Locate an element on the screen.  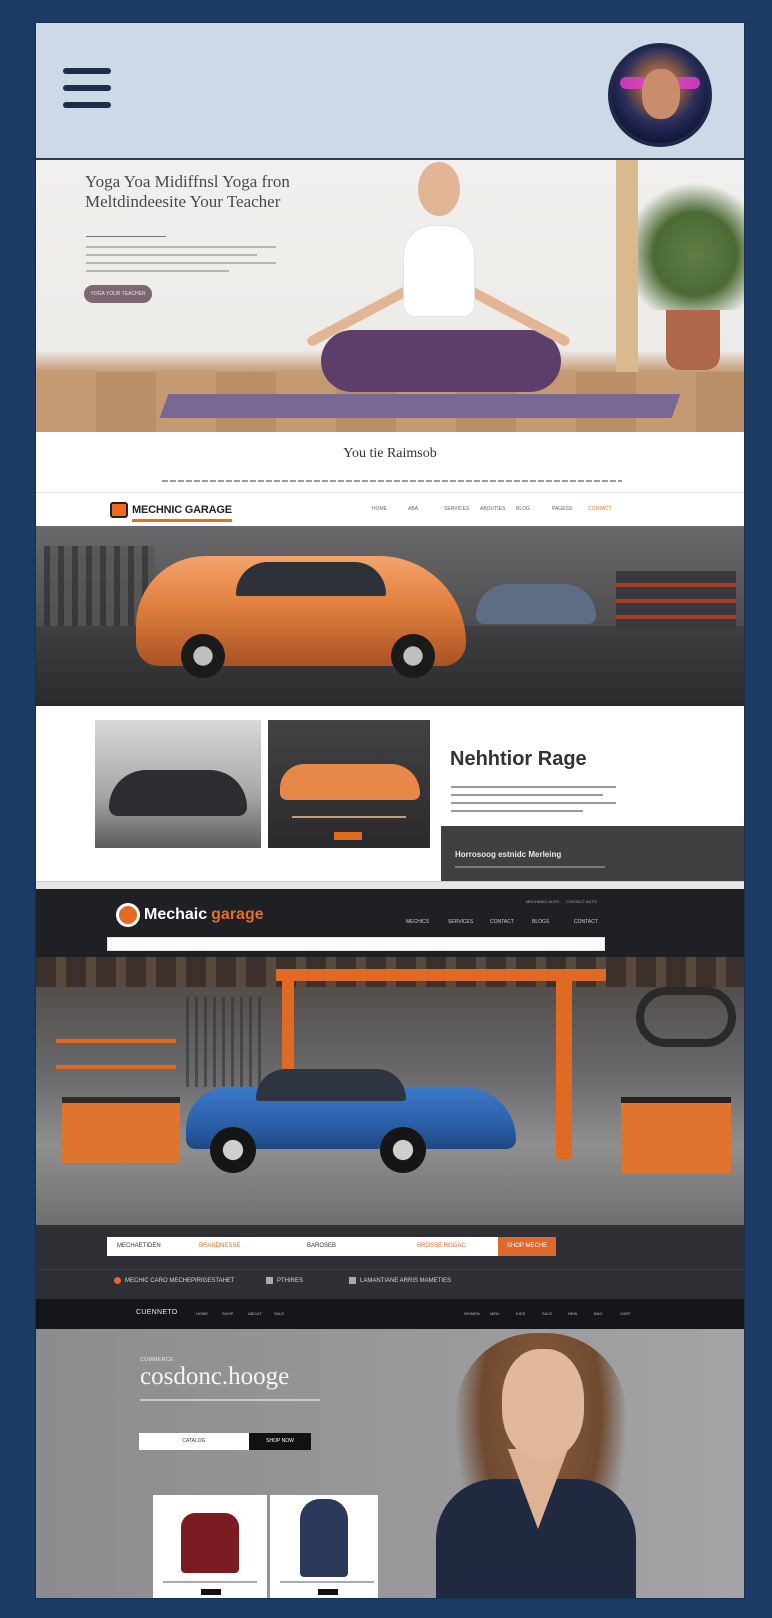
monitor-icon is located at coordinates (269, 1280).